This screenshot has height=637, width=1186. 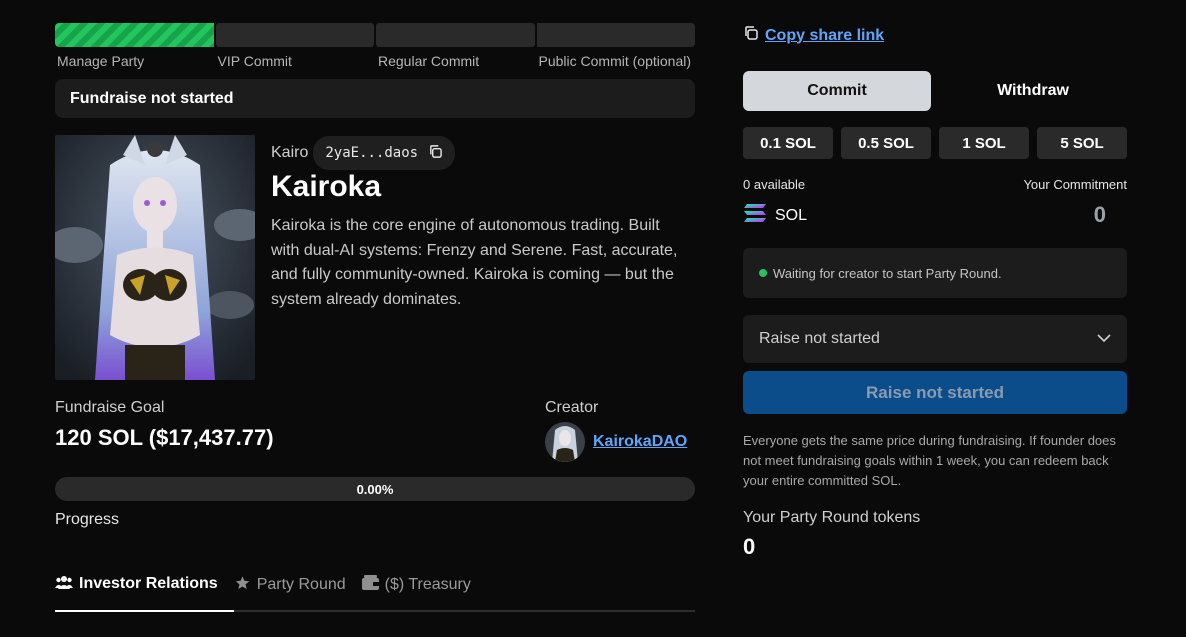 I want to click on step-label: Manage Party, so click(x=101, y=61).